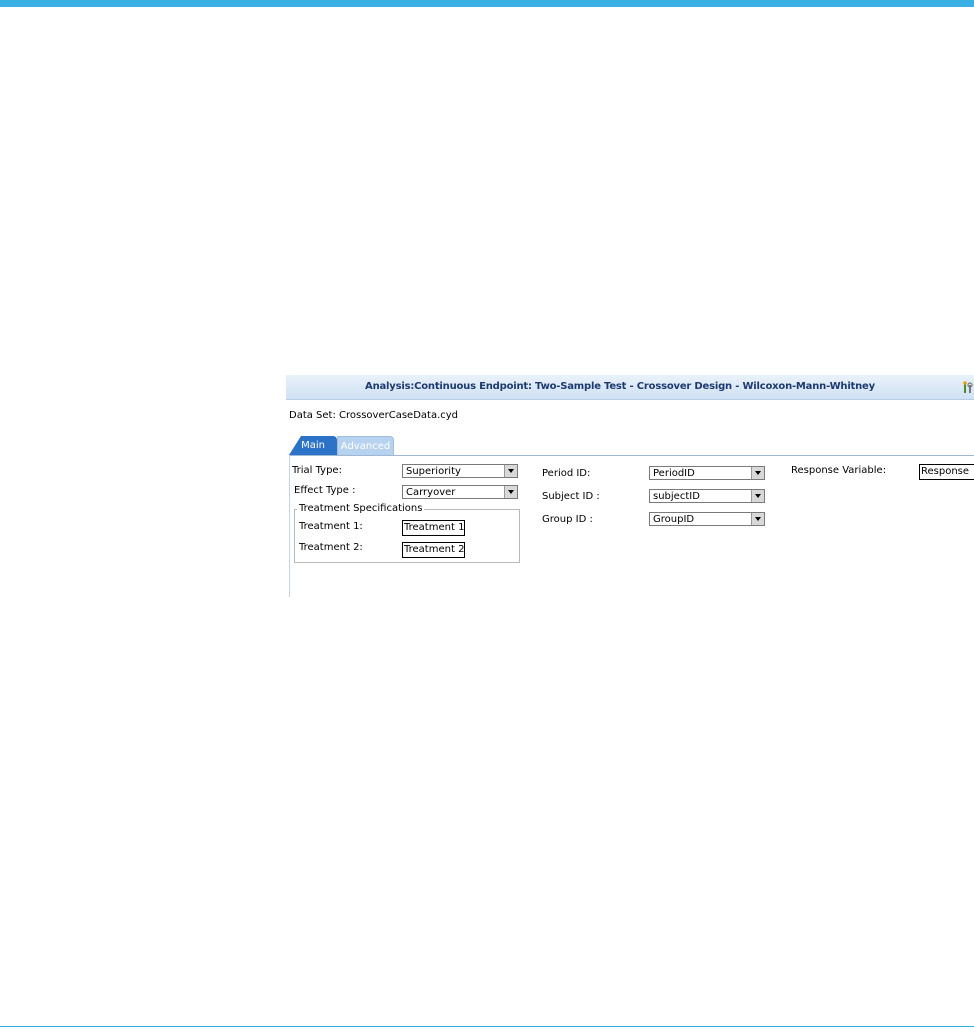 Image resolution: width=974 pixels, height=1029 pixels. I want to click on dataset-label: Data Set: CrossoverCaseData.cyd, so click(374, 415).